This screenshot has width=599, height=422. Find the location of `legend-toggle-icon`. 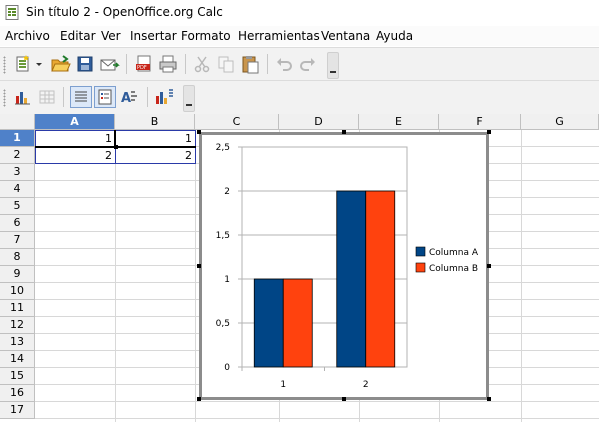

legend-toggle-icon is located at coordinates (105, 97).